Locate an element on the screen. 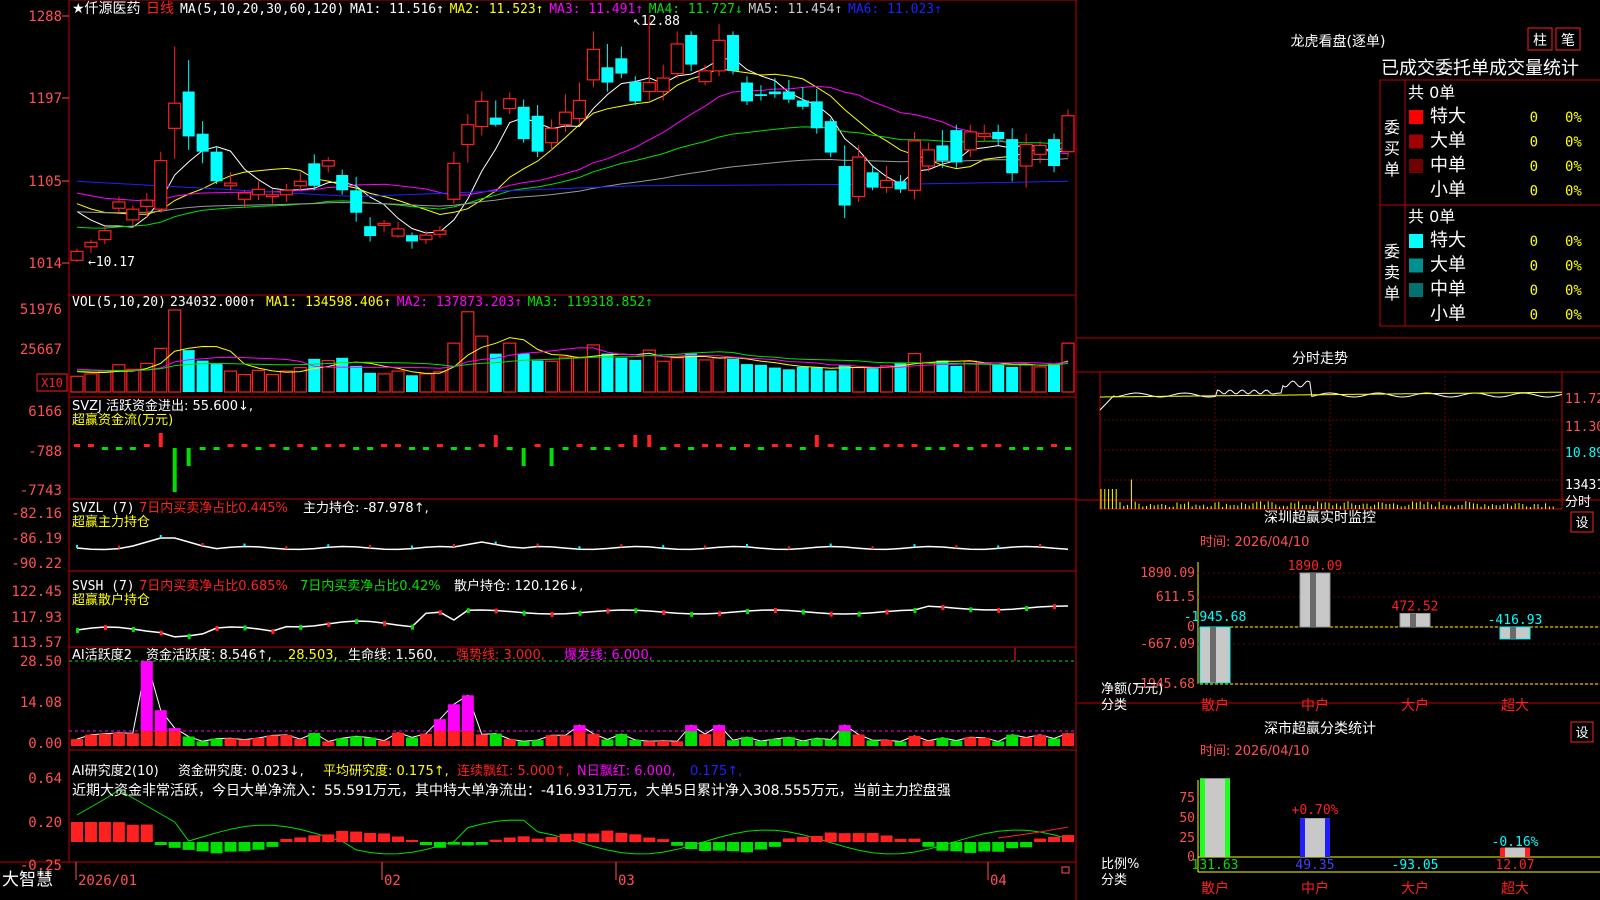 This screenshot has width=1600, height=900. date-label: 04 is located at coordinates (998, 881).